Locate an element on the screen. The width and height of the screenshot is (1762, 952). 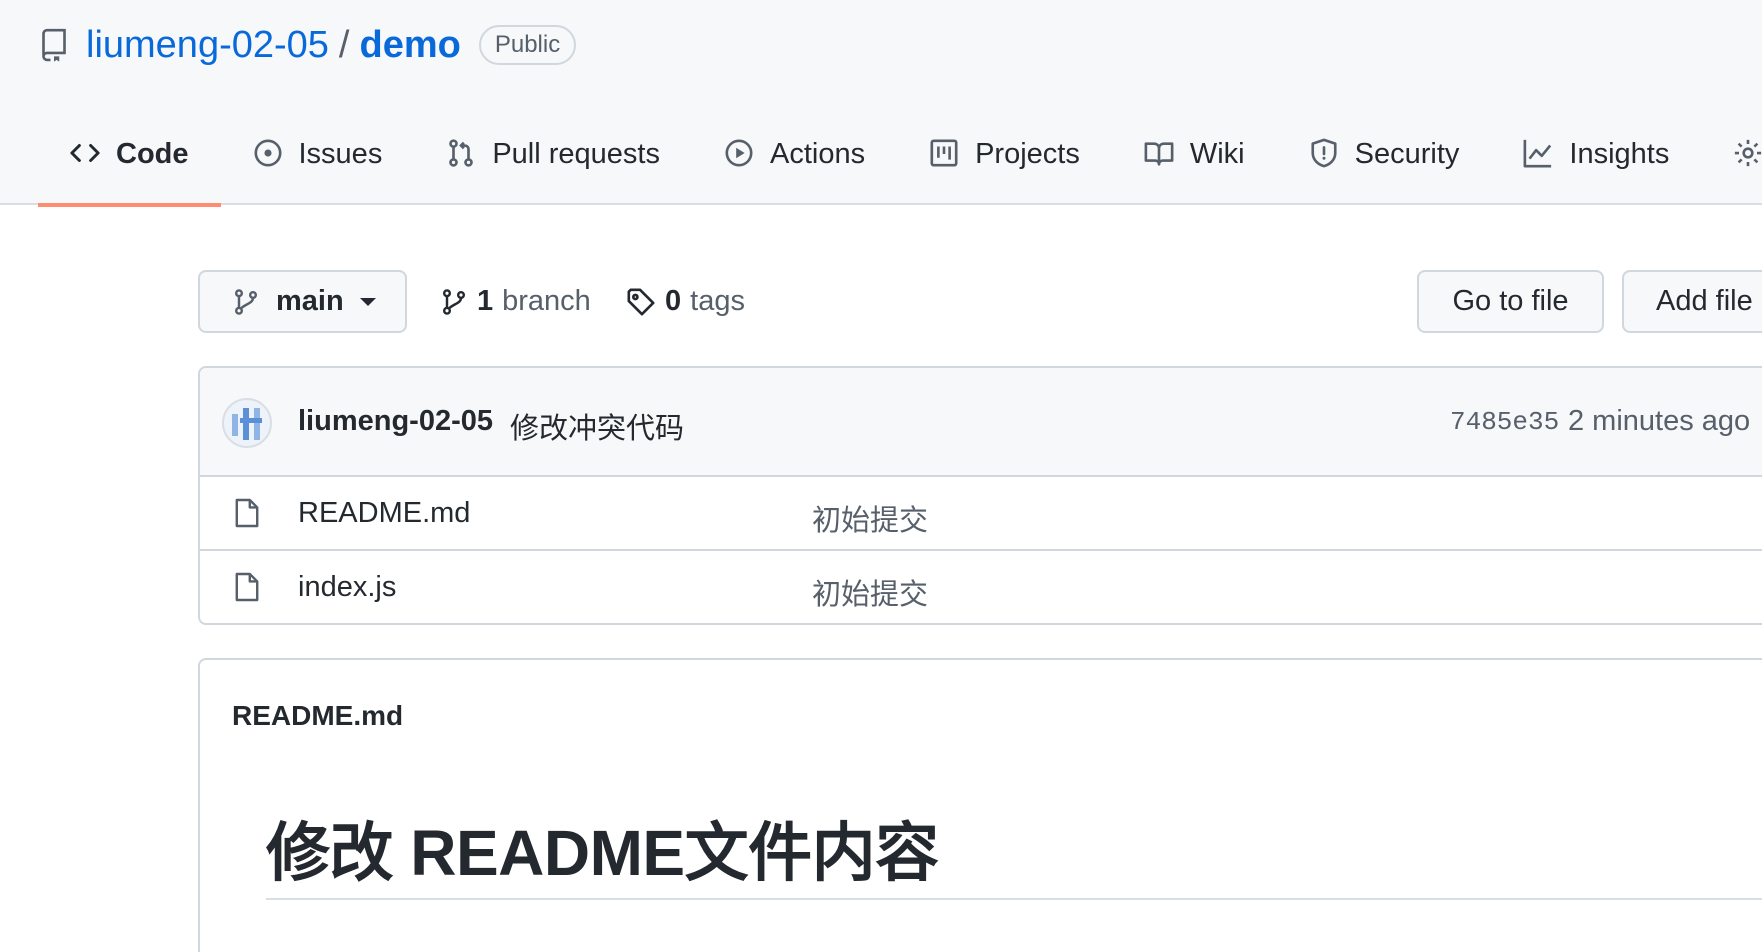
tab-label: Pull requests is located at coordinates (576, 154).